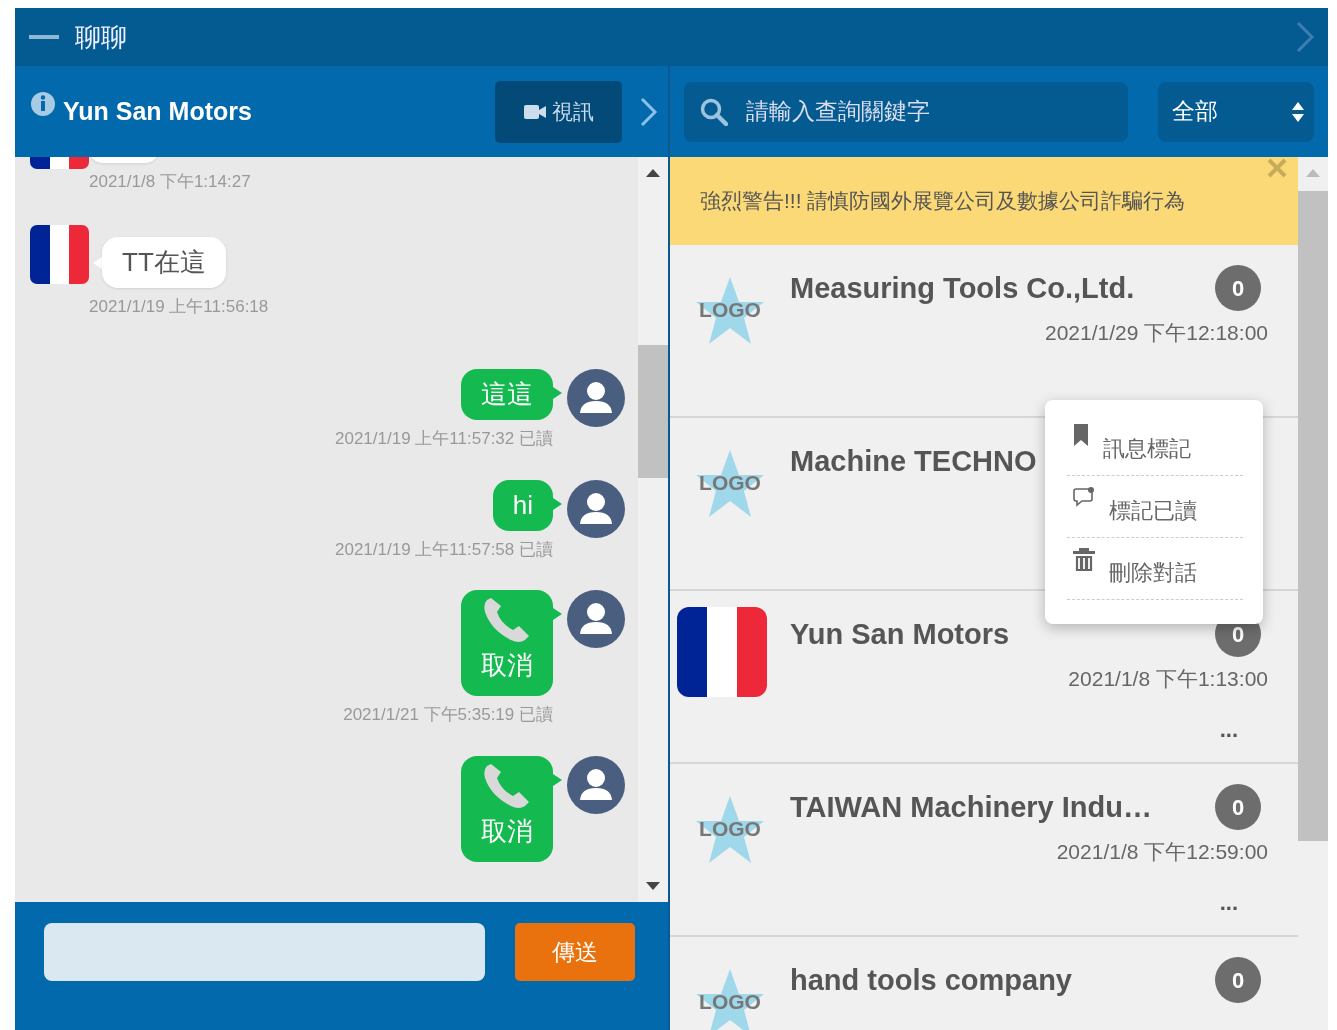 The width and height of the screenshot is (1337, 1030). Describe the element at coordinates (962, 288) in the screenshot. I see `company-name: Measuring Tools Co.,Ltd.` at that location.